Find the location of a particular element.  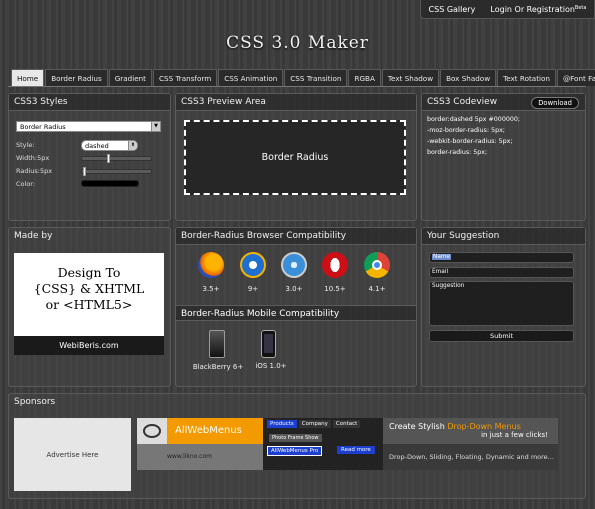

account-bar: CSS Gallery Login Or RegistrationBeta is located at coordinates (507, 9).